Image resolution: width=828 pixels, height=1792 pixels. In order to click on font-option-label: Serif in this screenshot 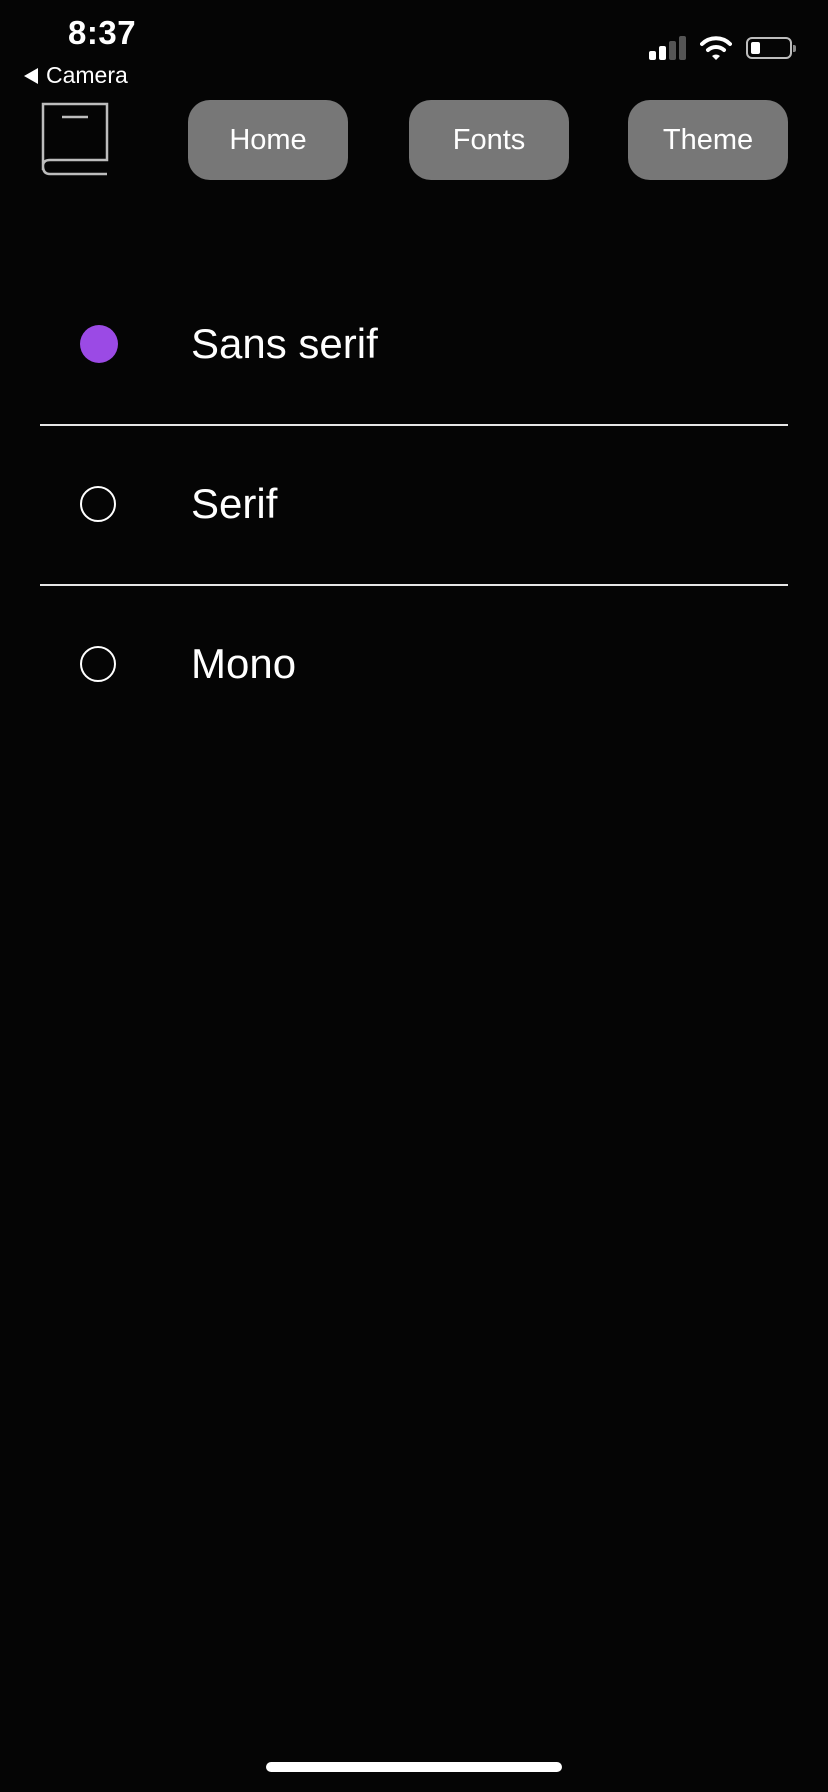, I will do `click(234, 503)`.